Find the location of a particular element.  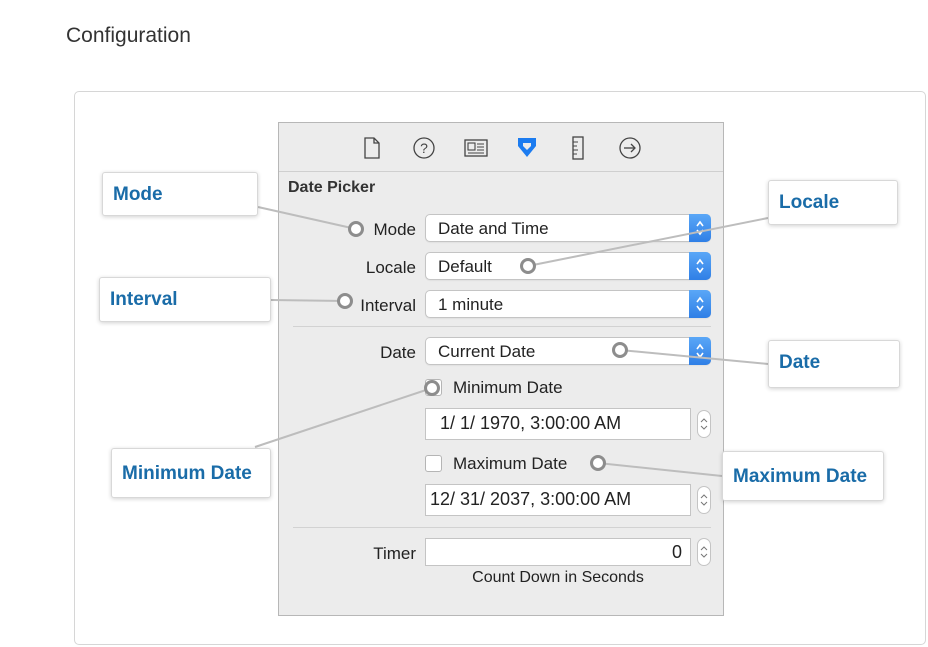

date-value: Current Date is located at coordinates (487, 351).